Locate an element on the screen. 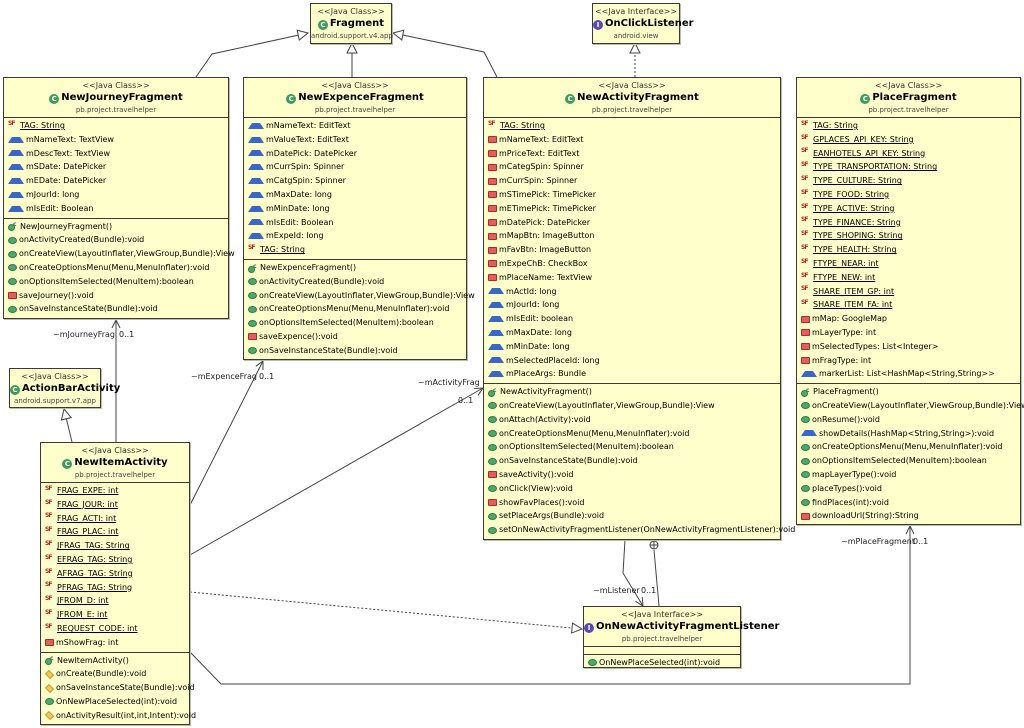 The height and width of the screenshot is (728, 1024). field-row: SF FTYPE_NEW: int is located at coordinates (908, 278).